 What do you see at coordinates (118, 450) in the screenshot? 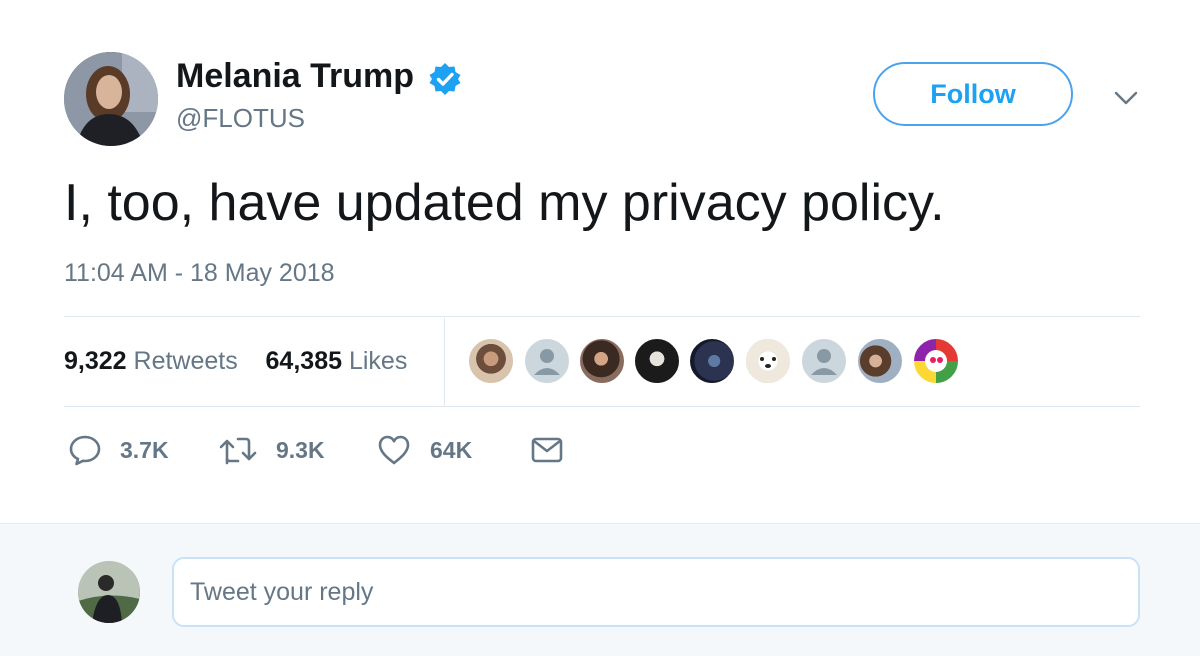
I see `reply-action: 3.7K` at bounding box center [118, 450].